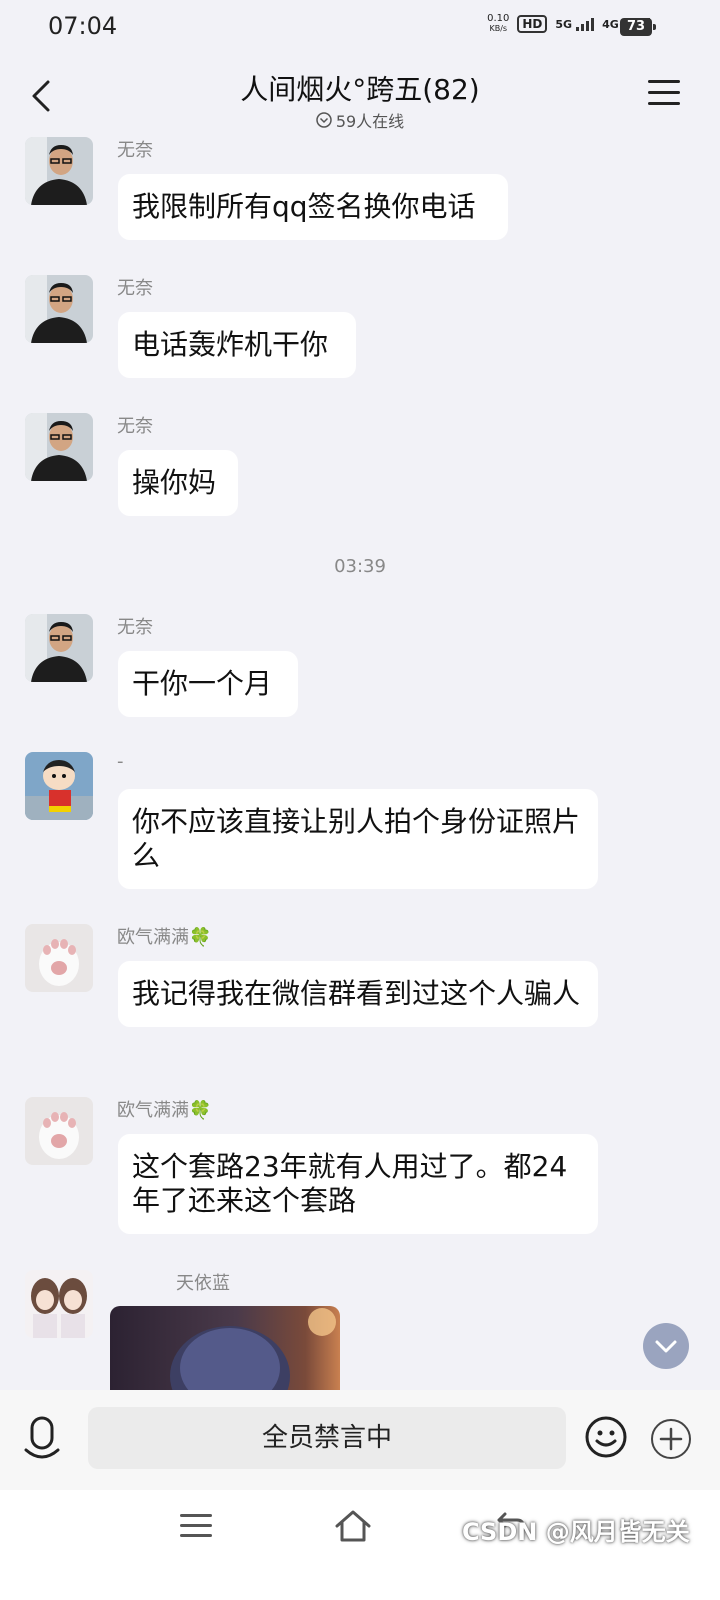 The width and height of the screenshot is (720, 1600). I want to click on nav-home-icon, so click(353, 1526).